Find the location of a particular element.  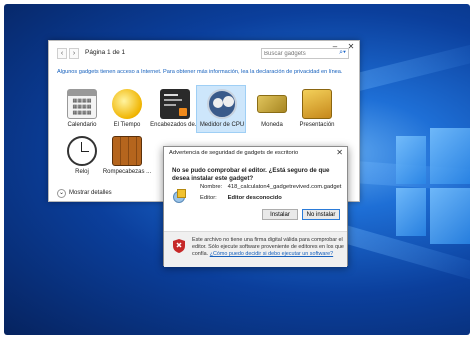

show-details-toggle: ⌄ Mostrar detalles is located at coordinates (84, 193).